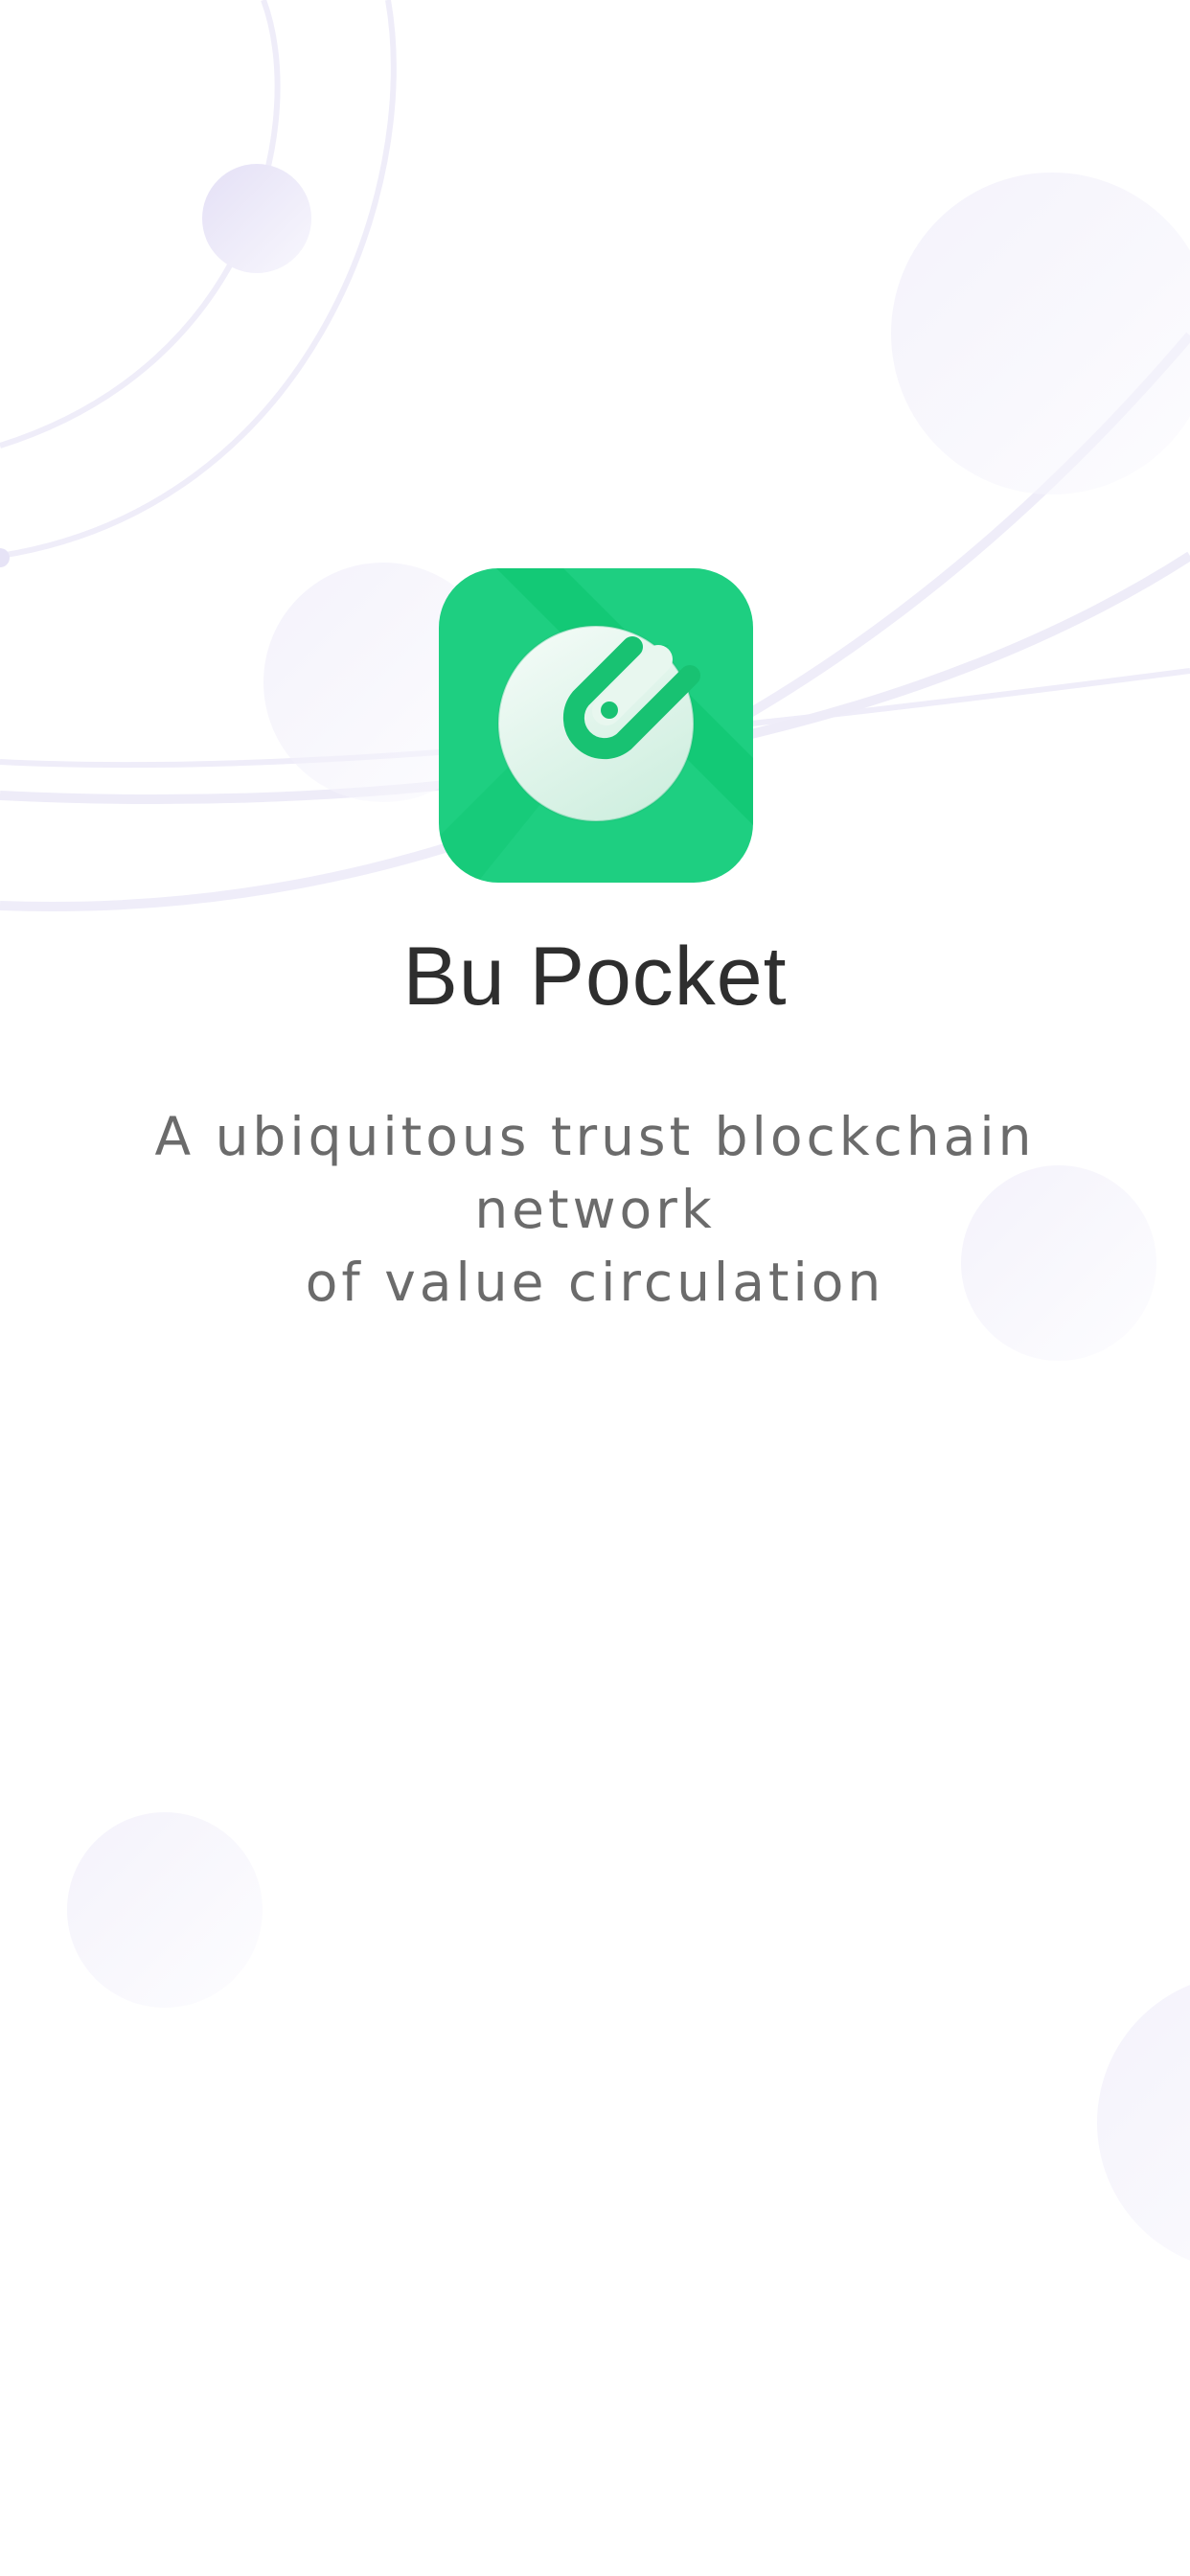  Describe the element at coordinates (596, 725) in the screenshot. I see `bu-pocket-logo-icon` at that location.